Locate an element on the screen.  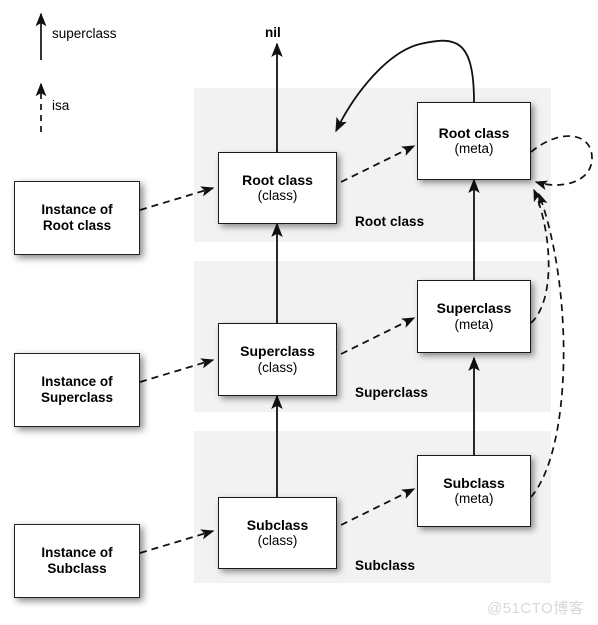
node-instance-of-superclass: Instance of Superclass is located at coordinates (77, 390).